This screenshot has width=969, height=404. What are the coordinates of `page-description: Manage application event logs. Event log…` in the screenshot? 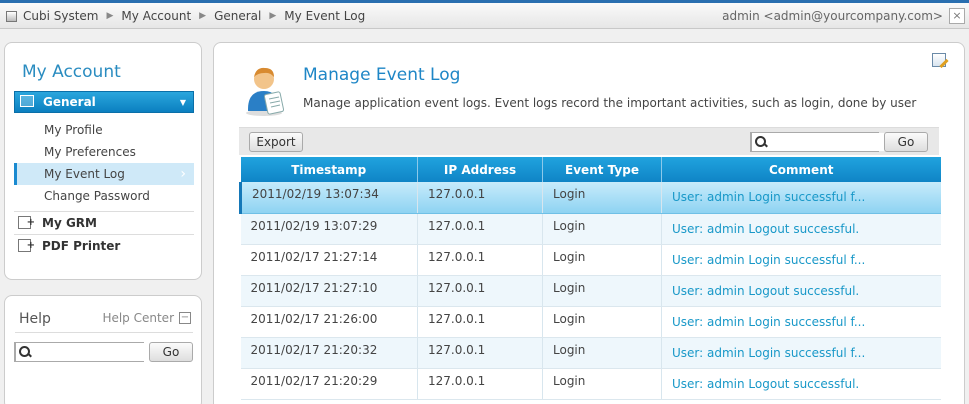 It's located at (610, 103).